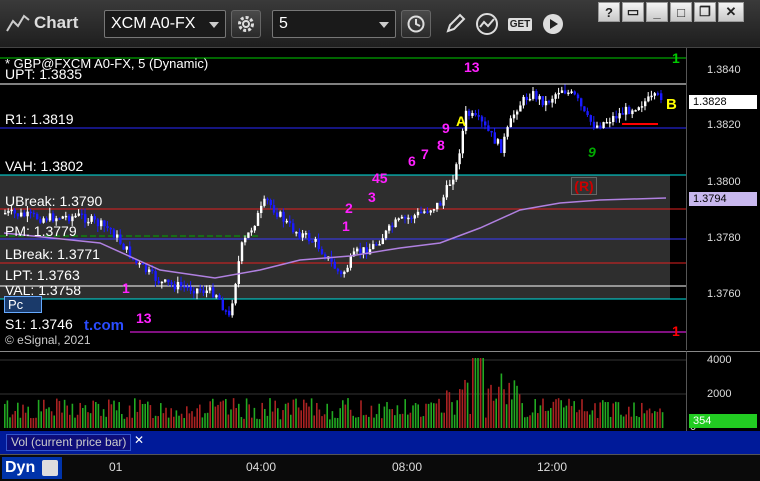 Image resolution: width=760 pixels, height=481 pixels. Describe the element at coordinates (380, 467) in the screenshot. I see `time-axis: Dyn 01 04:00 08:00 12:00` at that location.